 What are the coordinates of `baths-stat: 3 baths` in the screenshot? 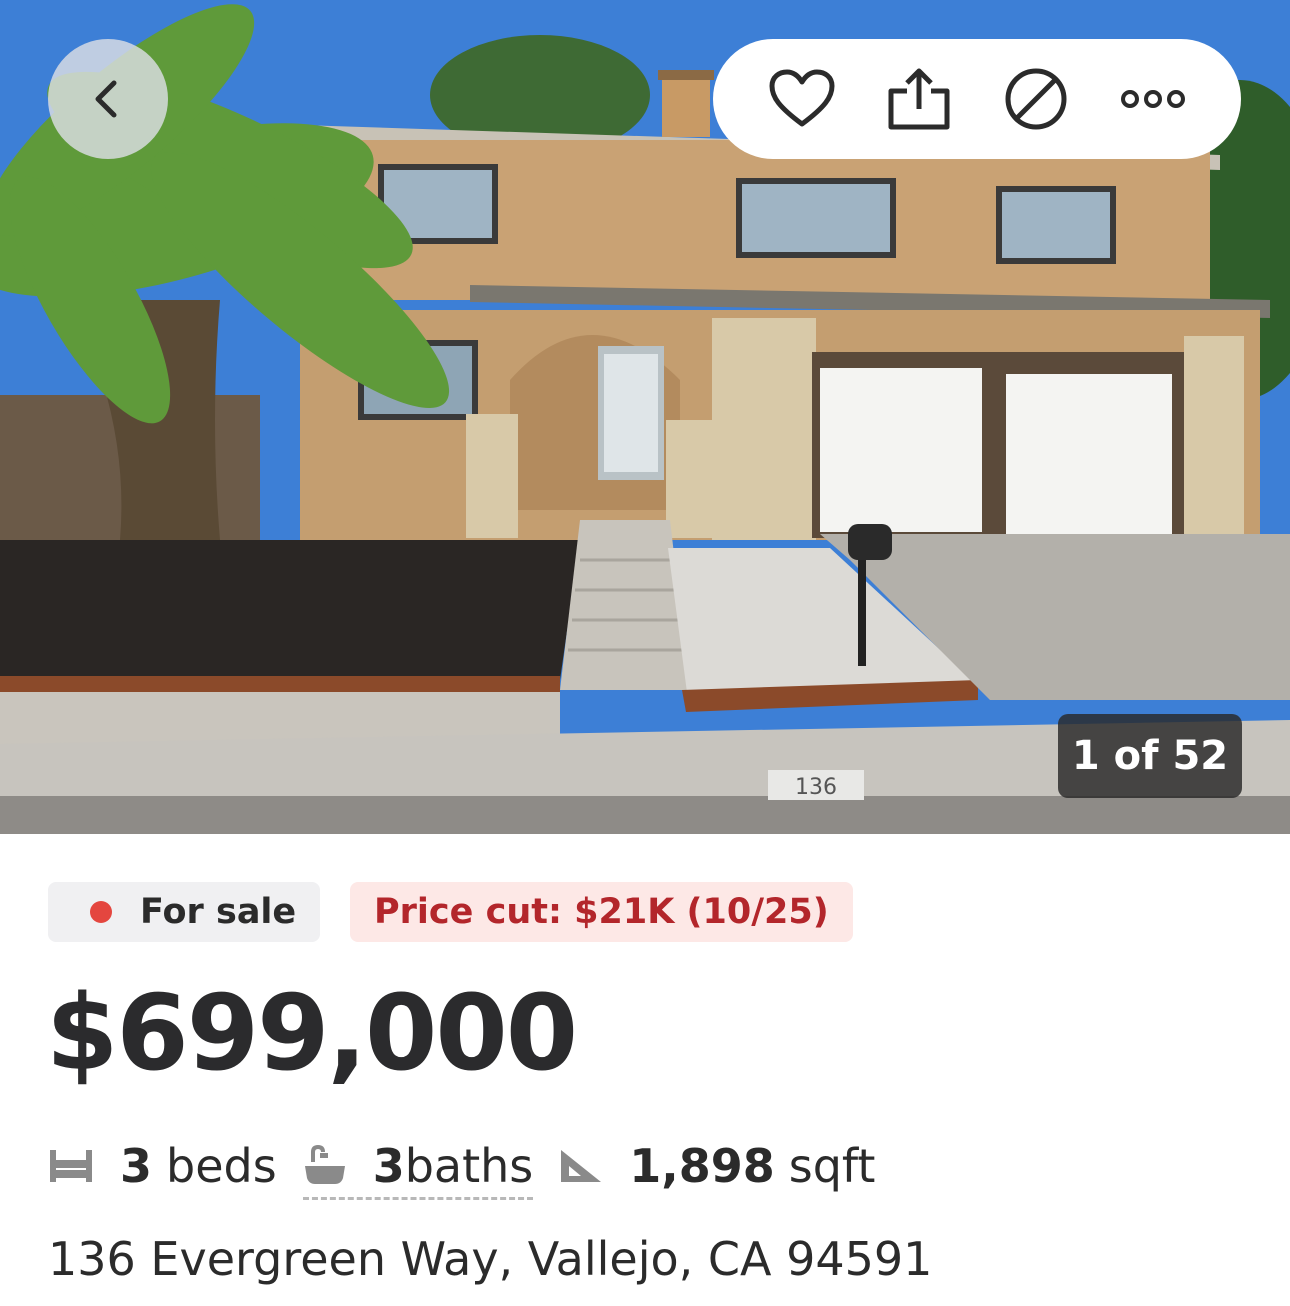 It's located at (418, 1169).